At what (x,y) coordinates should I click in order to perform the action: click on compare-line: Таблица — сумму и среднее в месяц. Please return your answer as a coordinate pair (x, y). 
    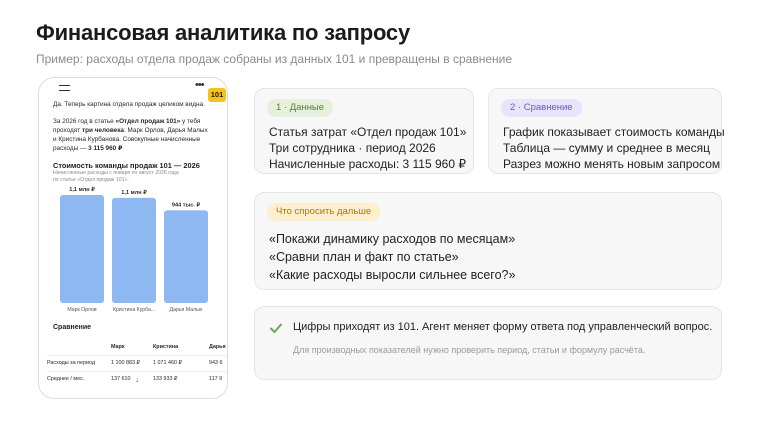
    Looking at the image, I should click on (606, 148).